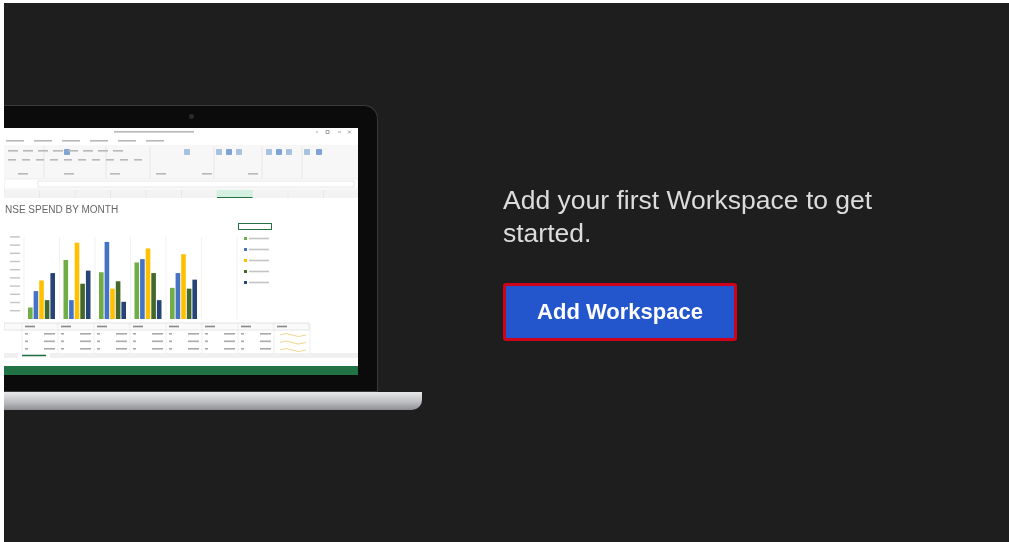 The height and width of the screenshot is (542, 1009). What do you see at coordinates (191, 116) in the screenshot?
I see `camera-icon` at bounding box center [191, 116].